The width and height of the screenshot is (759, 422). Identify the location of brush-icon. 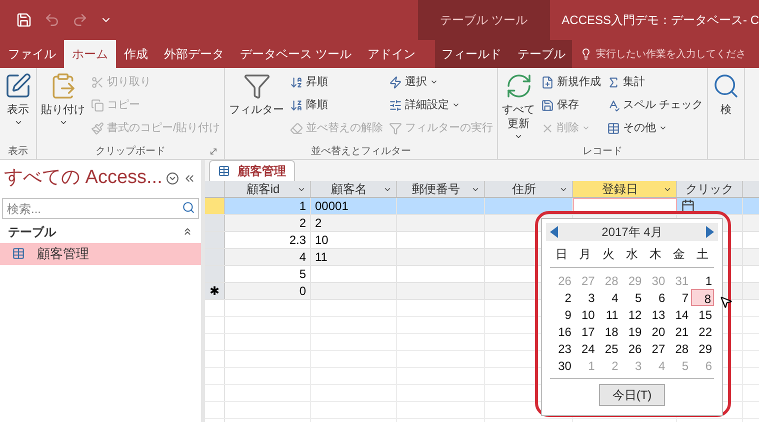
(97, 128).